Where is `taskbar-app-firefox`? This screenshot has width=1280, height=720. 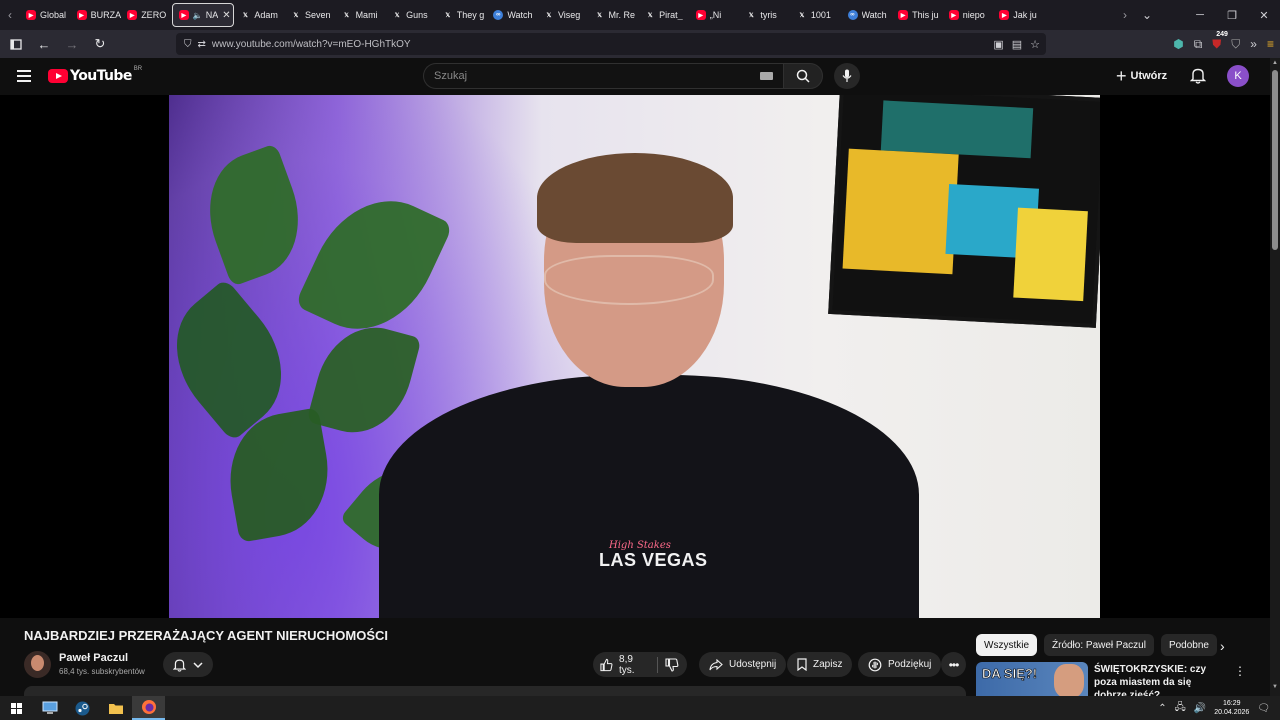
taskbar-app-firefox is located at coordinates (148, 708).